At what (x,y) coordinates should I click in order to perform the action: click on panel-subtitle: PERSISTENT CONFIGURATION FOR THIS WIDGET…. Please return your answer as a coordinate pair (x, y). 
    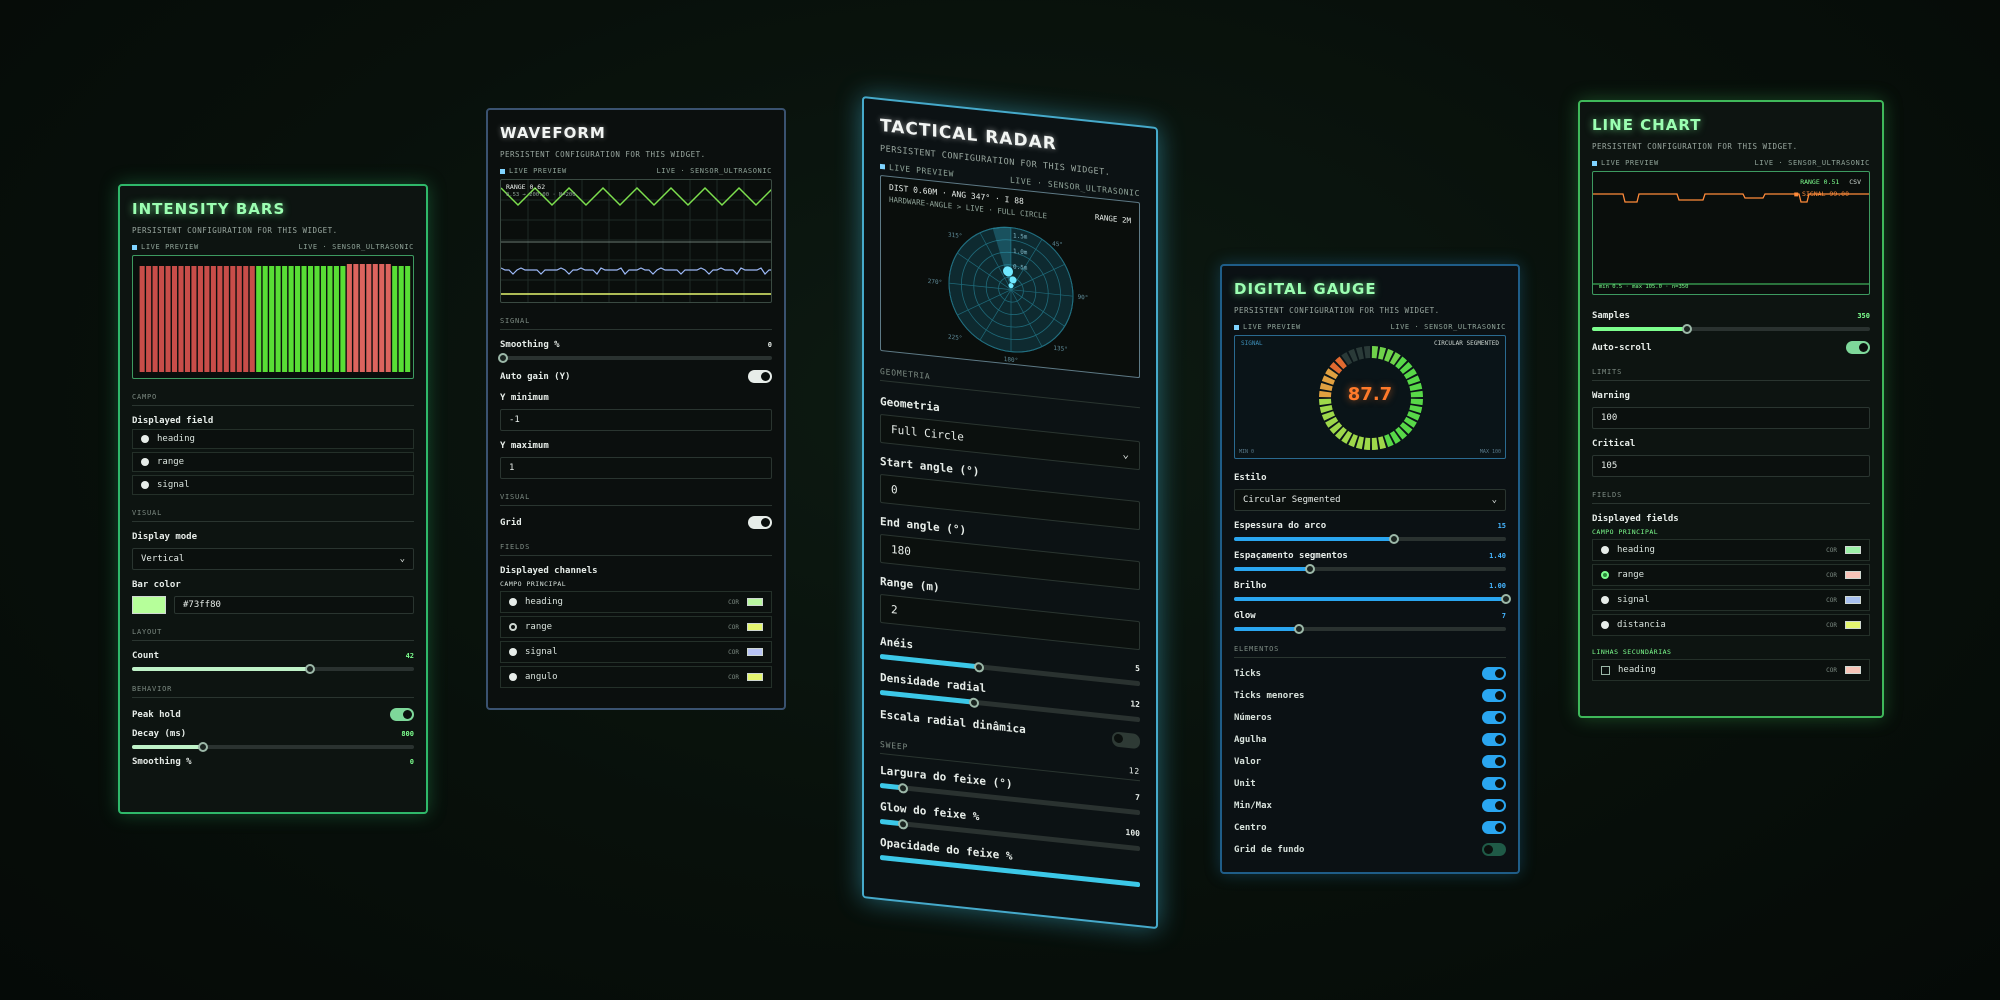
    Looking at the image, I should click on (603, 154).